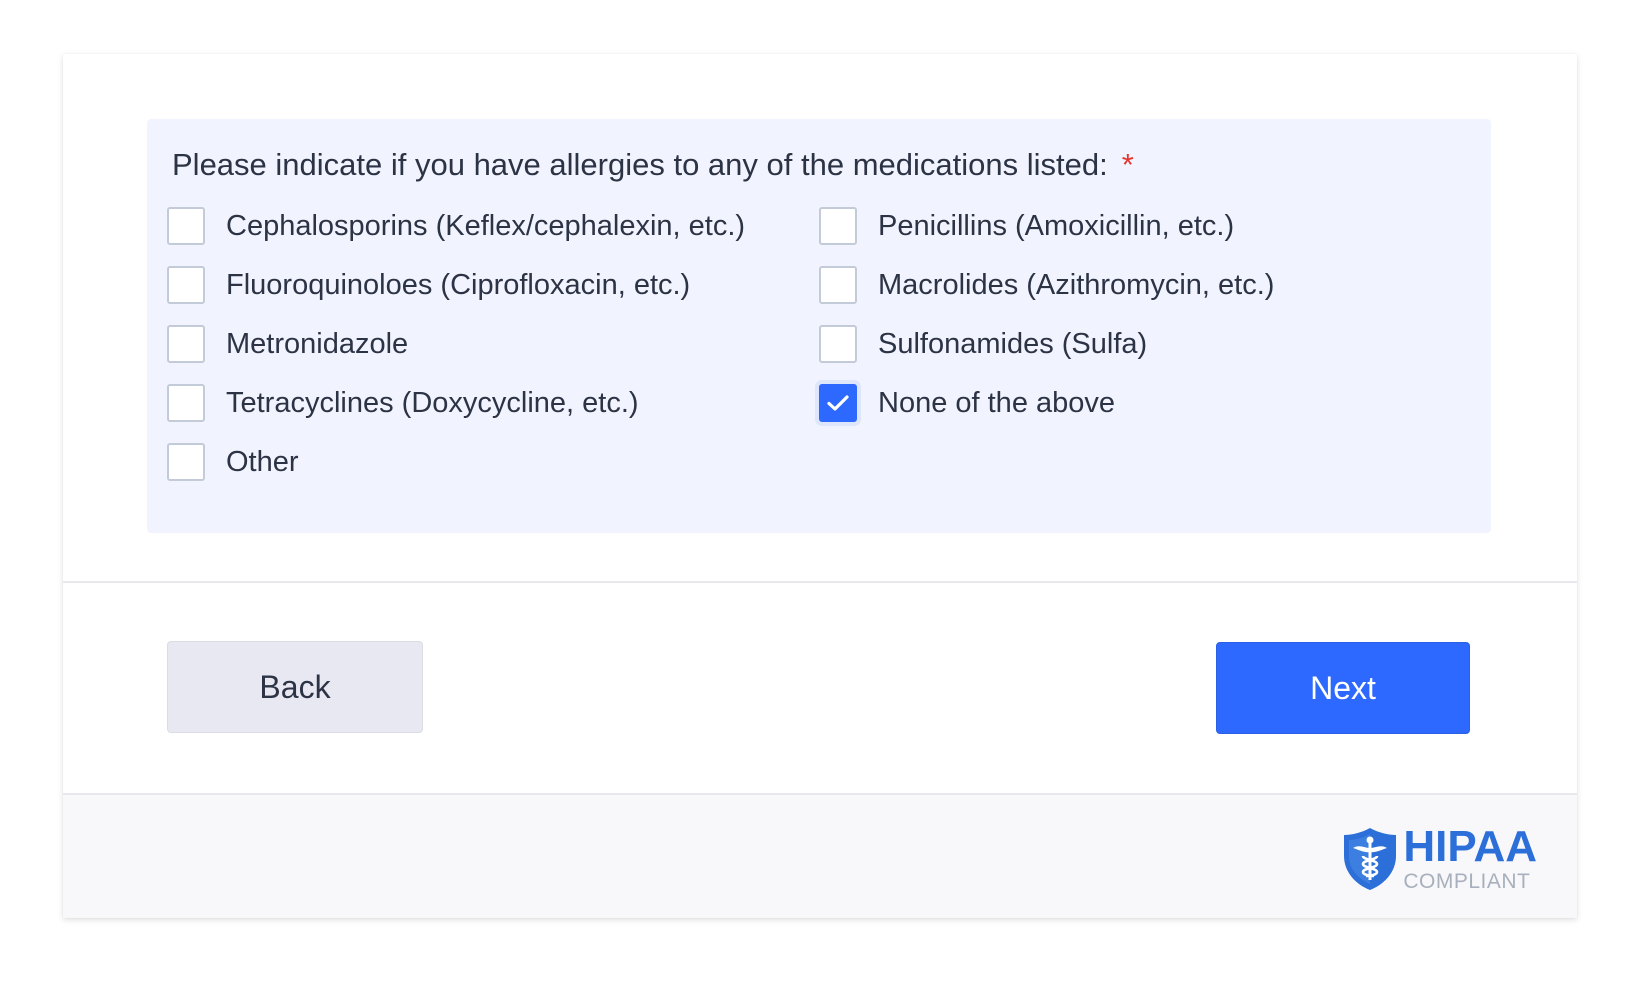 The height and width of the screenshot is (988, 1642). I want to click on option-penicillins: Penicillins (Amoxicillin, etc.), so click(1026, 226).